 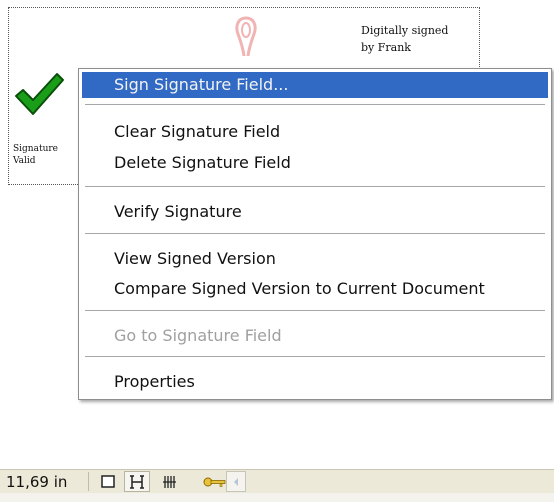 I want to click on signature-status-line: Valid, so click(x=24, y=161).